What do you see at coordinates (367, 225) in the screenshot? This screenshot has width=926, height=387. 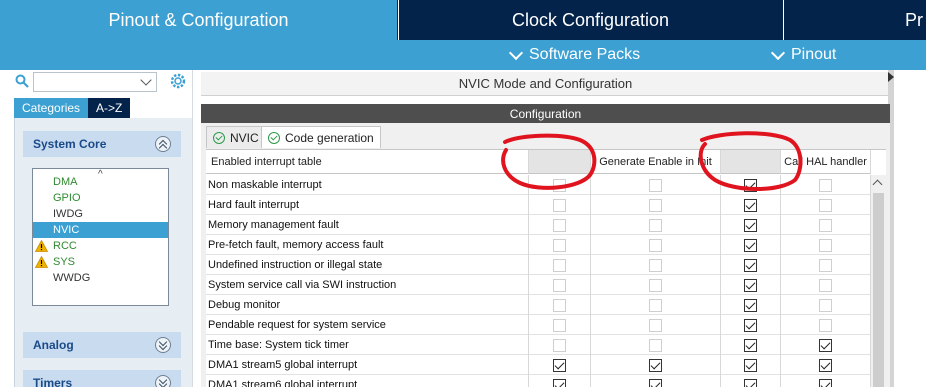 I see `interrupt-name: Memory management fault` at bounding box center [367, 225].